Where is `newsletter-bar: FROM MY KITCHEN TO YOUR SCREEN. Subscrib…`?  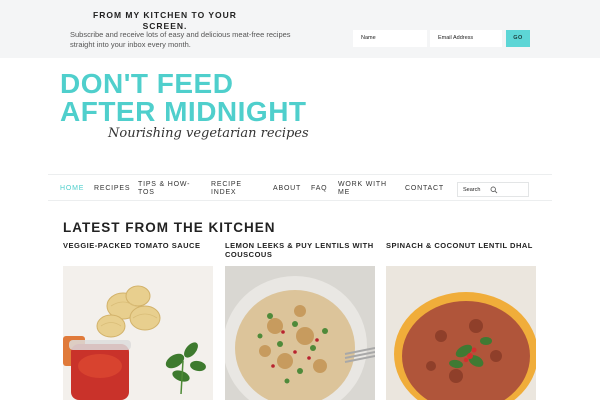 newsletter-bar: FROM MY KITCHEN TO YOUR SCREEN. Subscrib… is located at coordinates (300, 29).